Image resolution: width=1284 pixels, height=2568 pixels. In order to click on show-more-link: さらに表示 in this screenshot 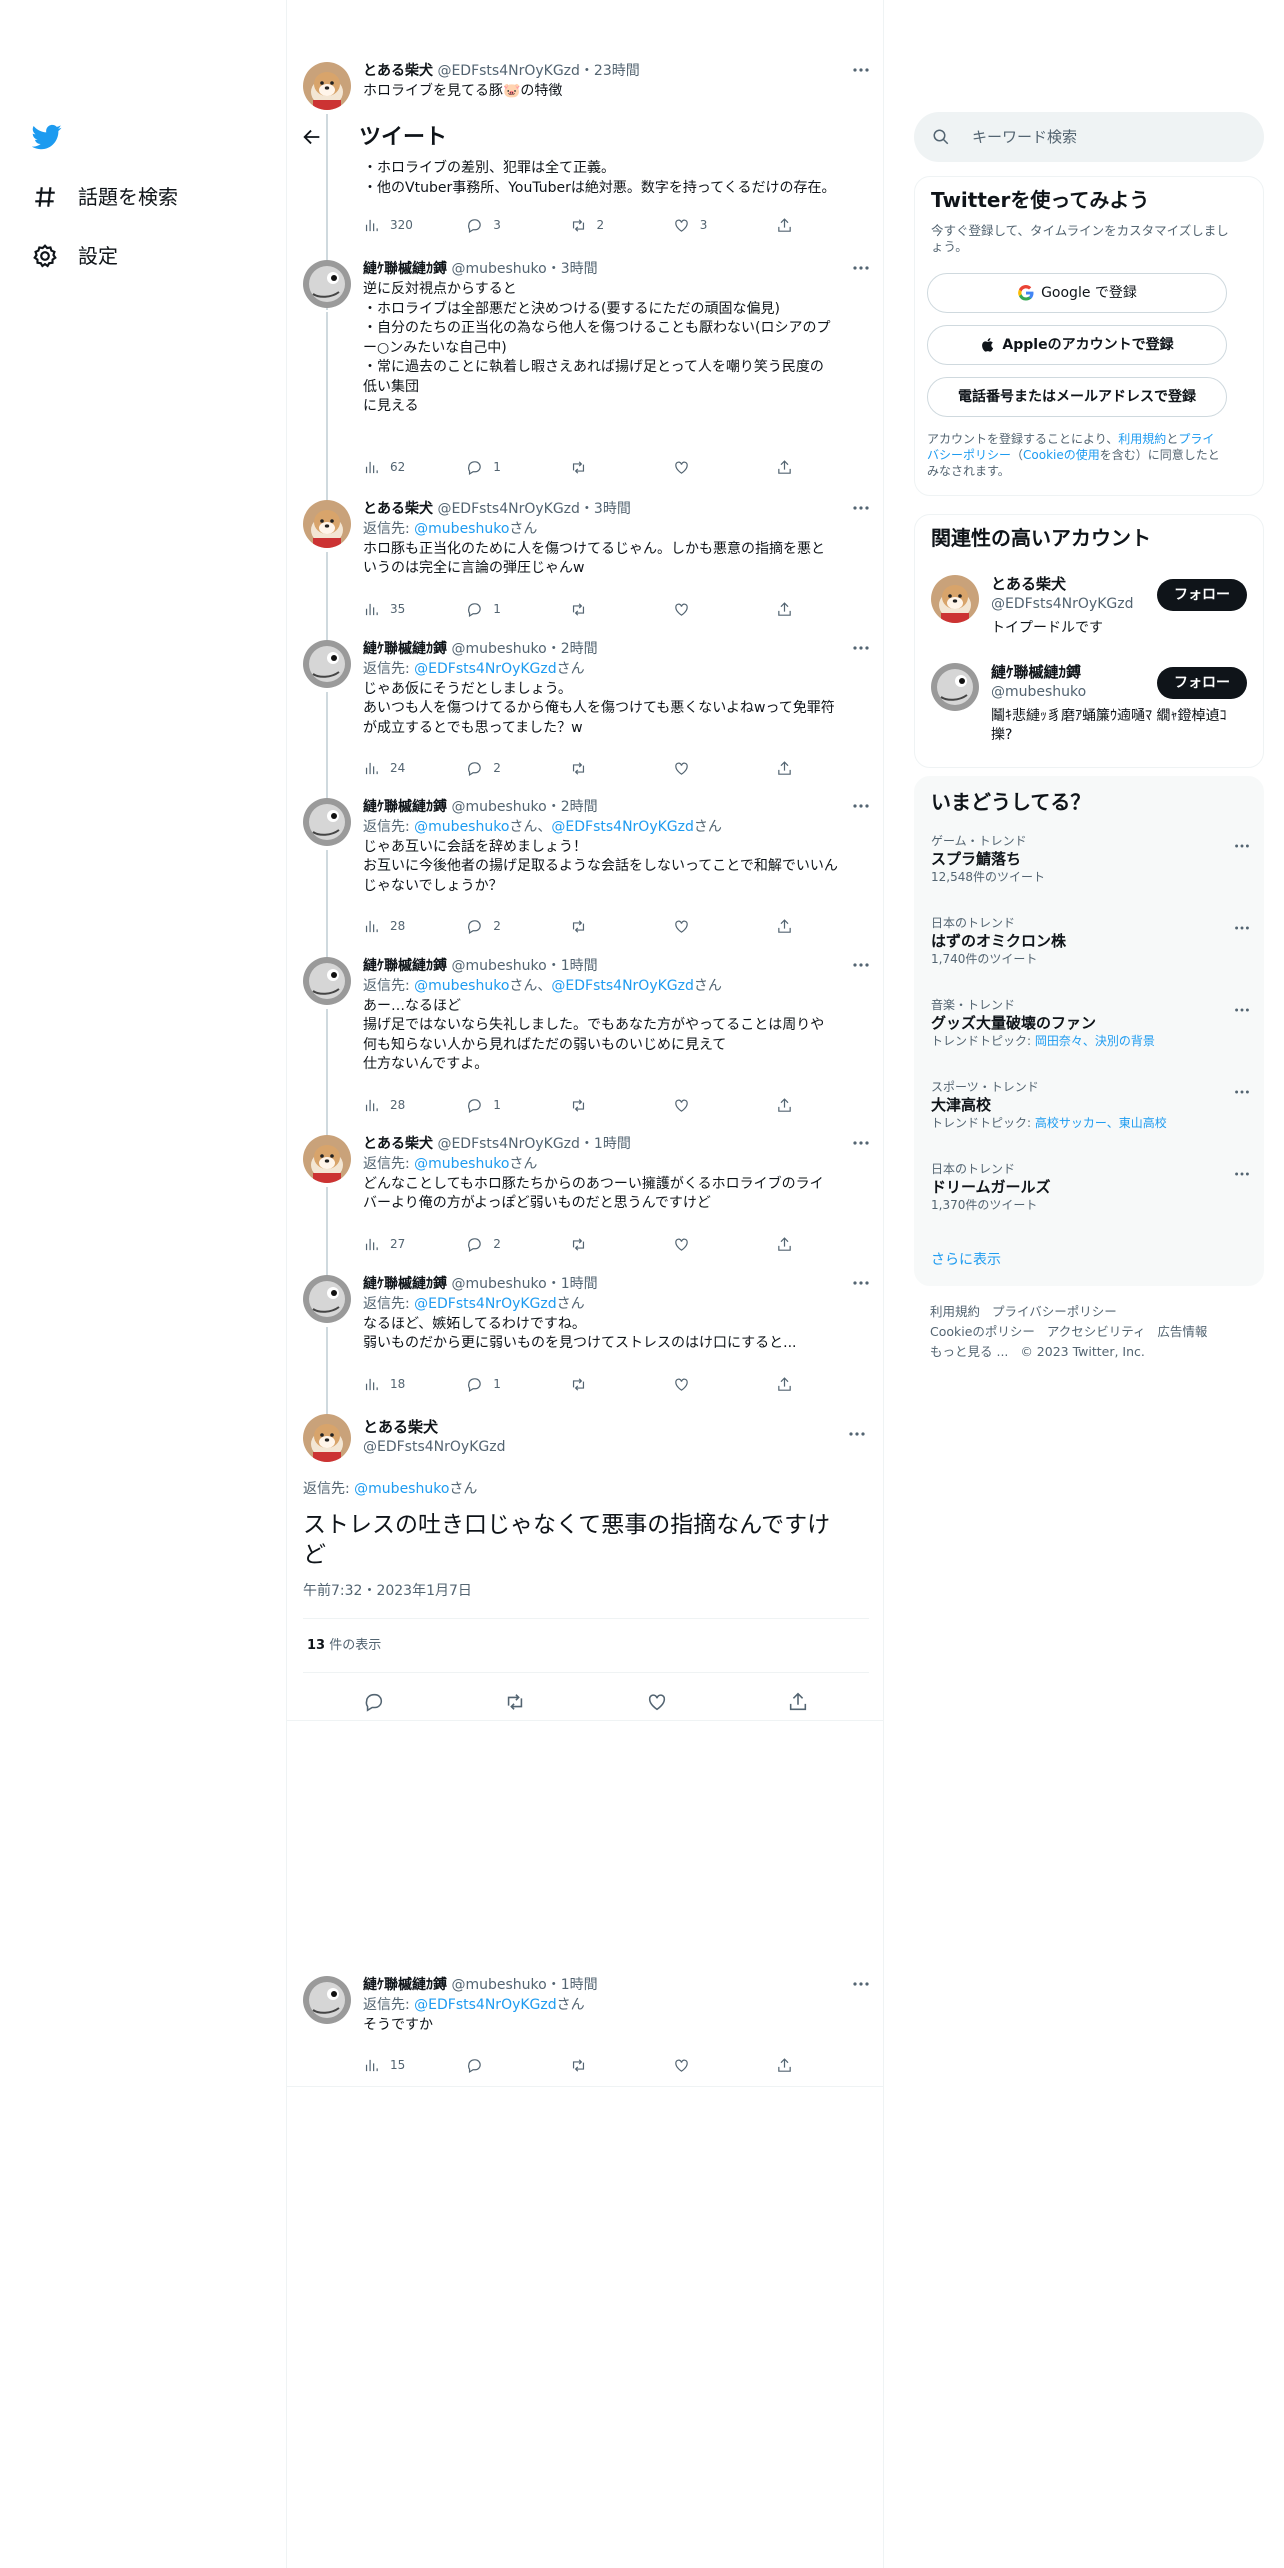, I will do `click(966, 1260)`.